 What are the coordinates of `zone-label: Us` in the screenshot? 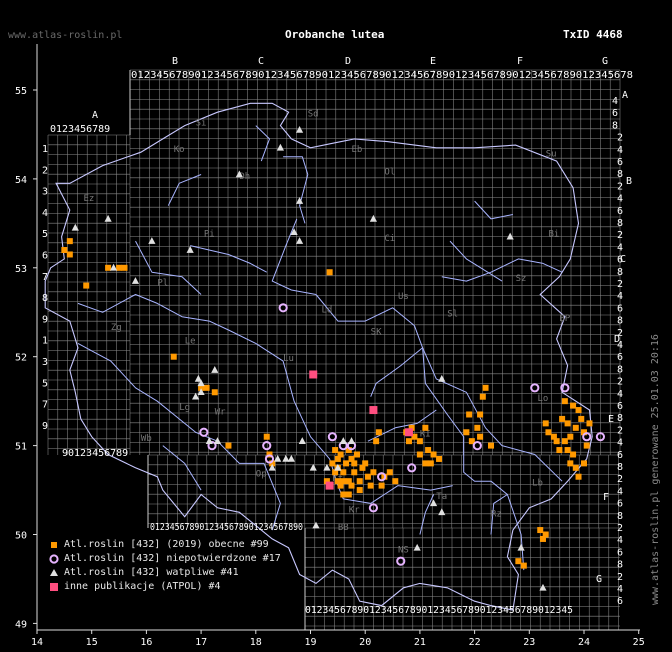 It's located at (403, 297).